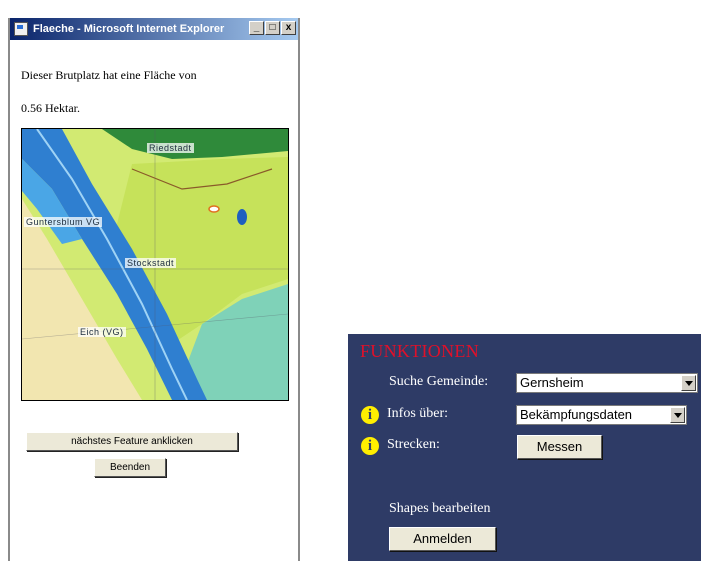 This screenshot has width=701, height=561. I want to click on area-text-line1: Dieser Brutplatz hat eine Fläche von, so click(109, 75).